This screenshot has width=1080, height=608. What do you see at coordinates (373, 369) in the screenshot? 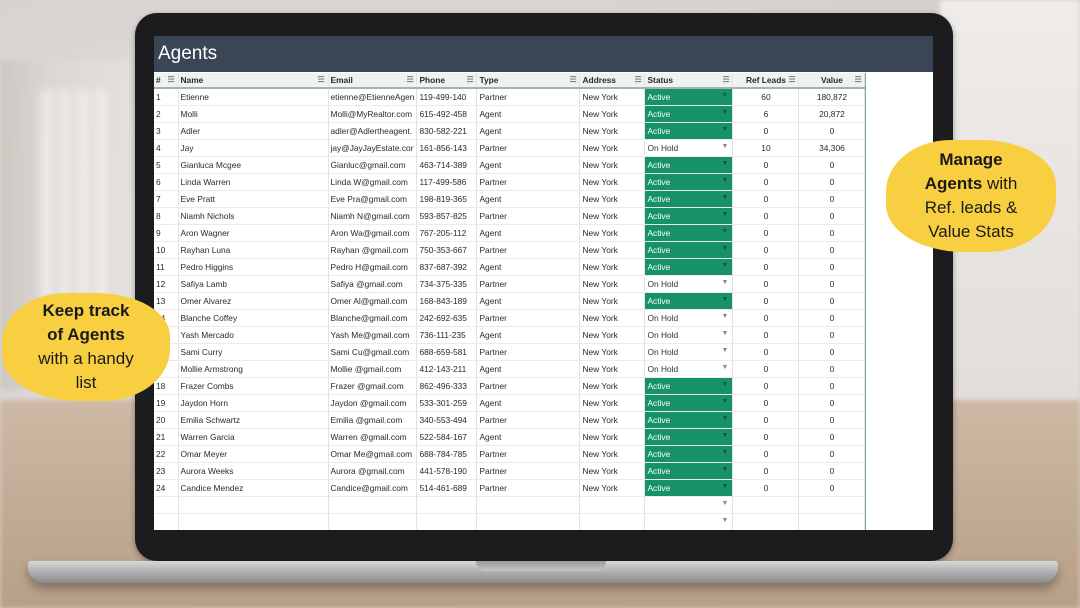
I see `cell-email: Mollie @gmail.com` at bounding box center [373, 369].